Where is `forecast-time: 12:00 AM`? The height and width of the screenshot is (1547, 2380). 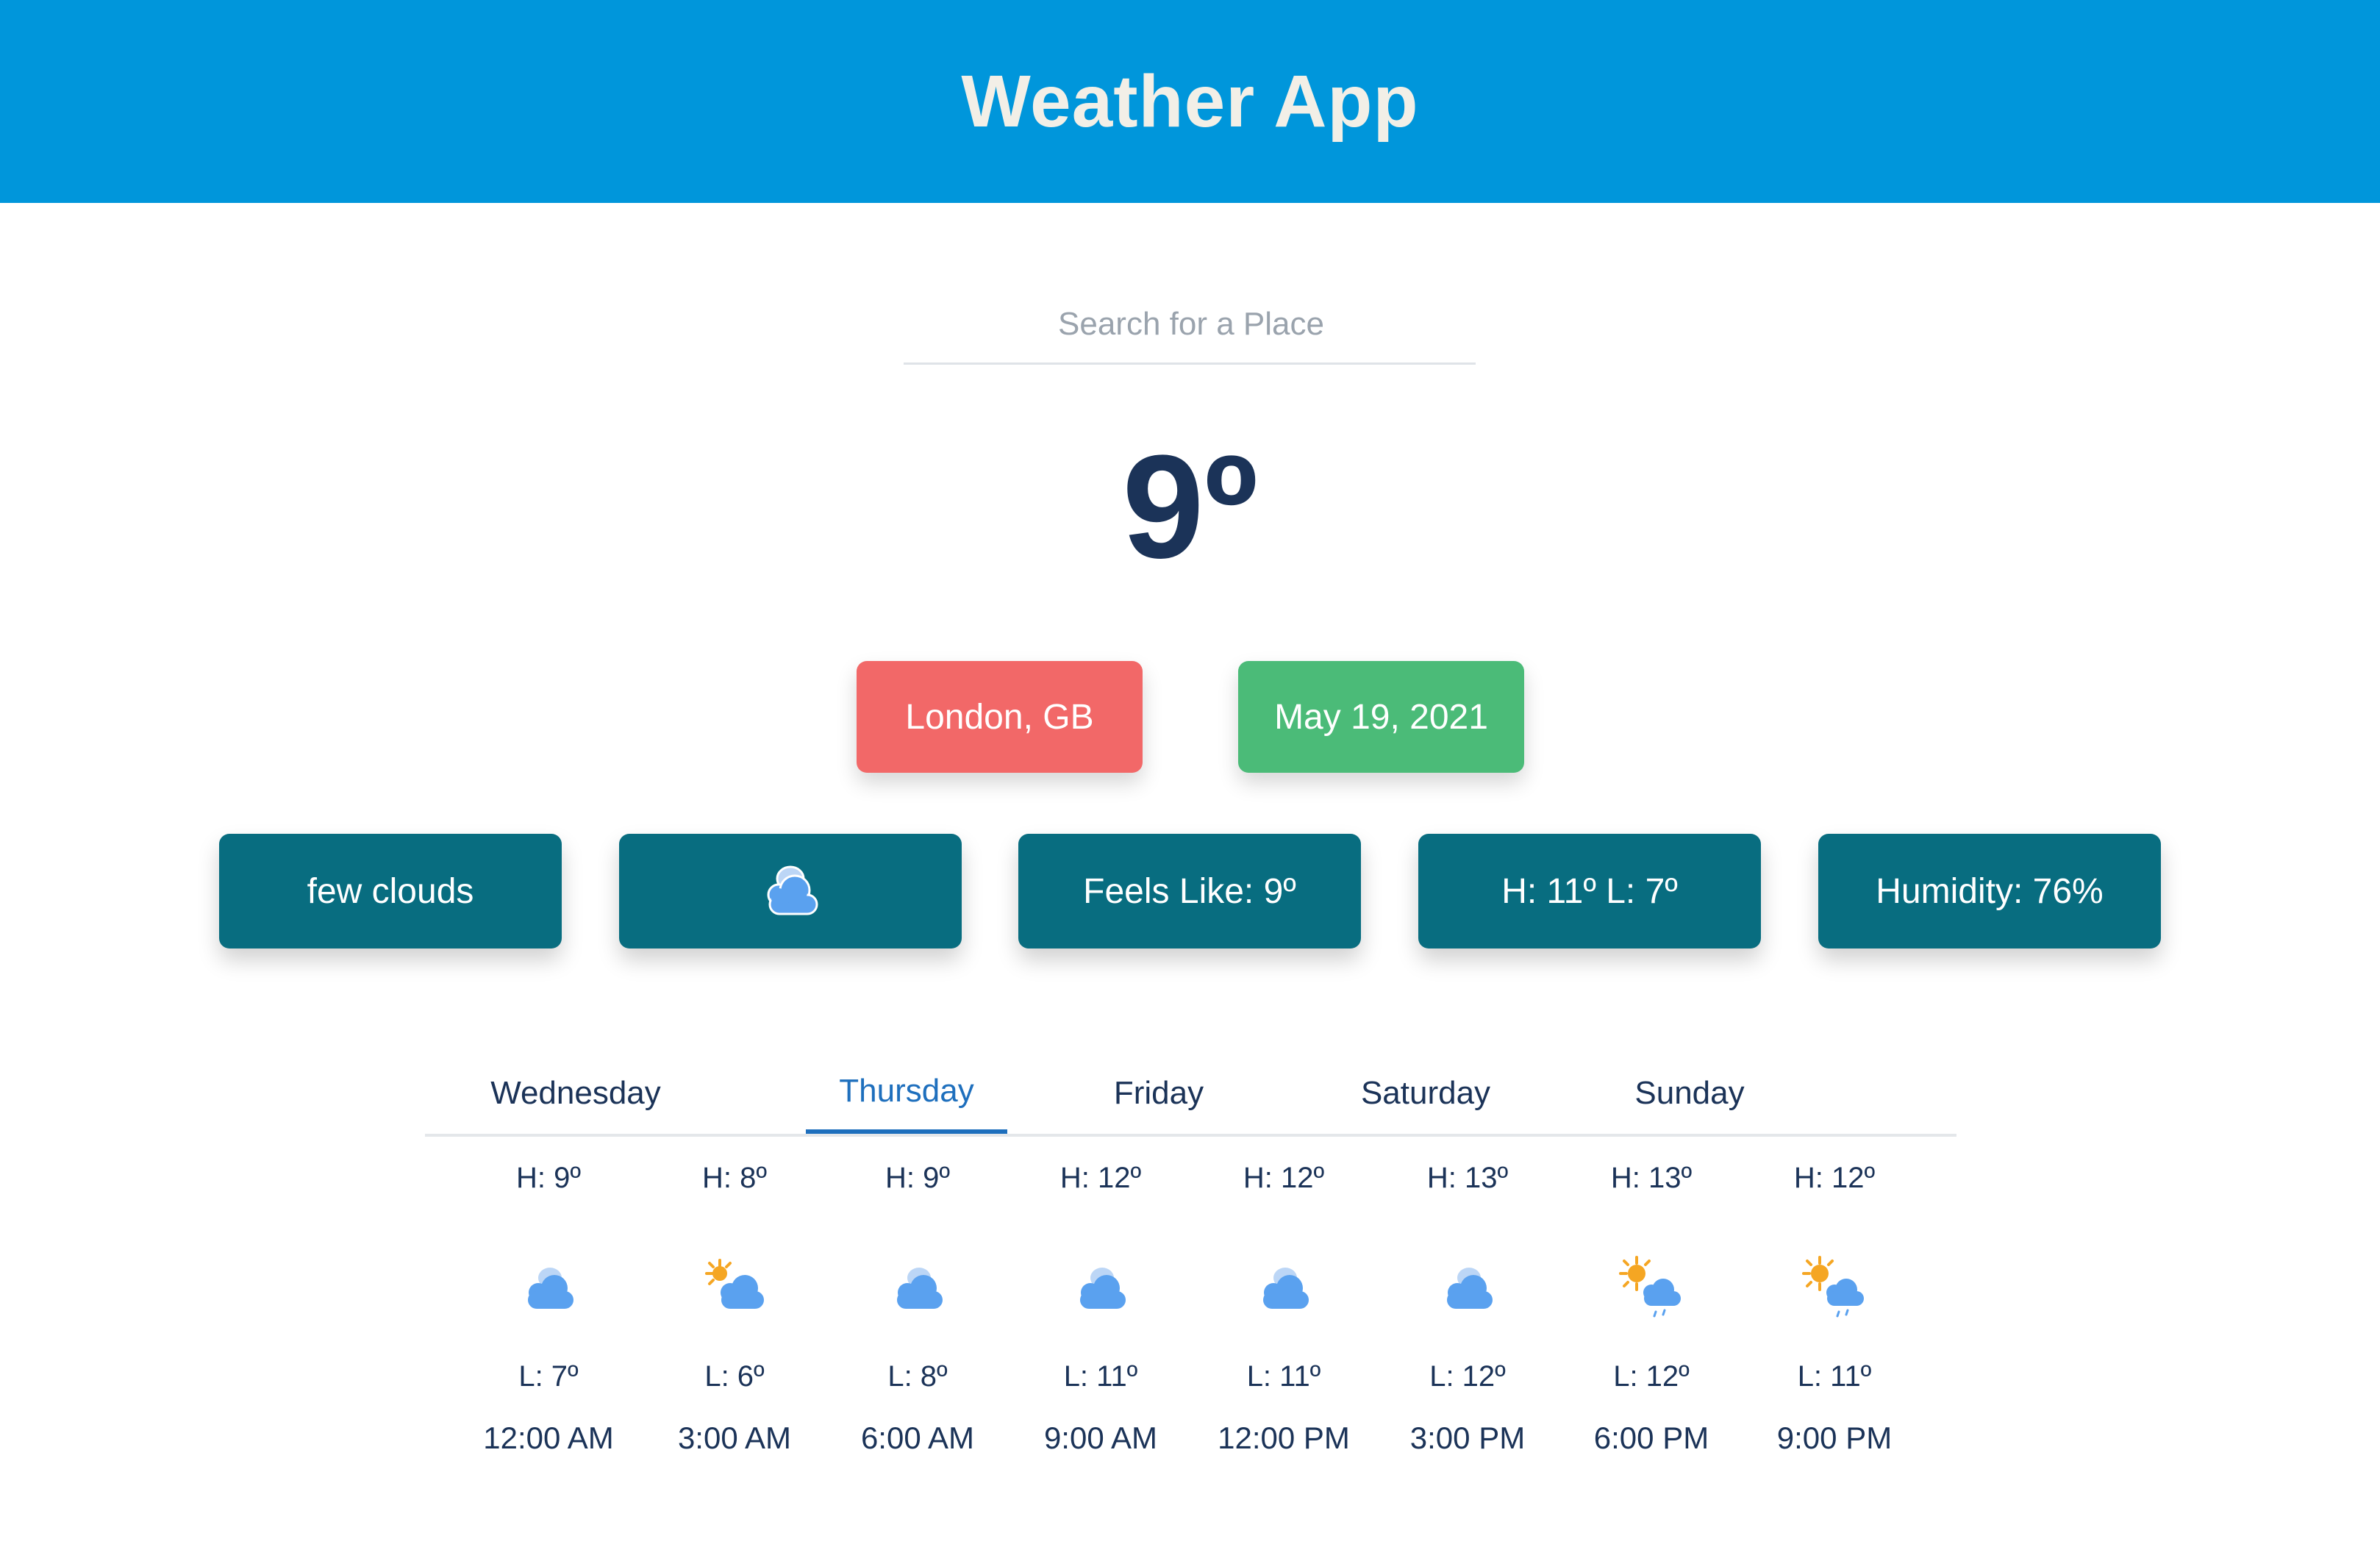 forecast-time: 12:00 AM is located at coordinates (548, 1438).